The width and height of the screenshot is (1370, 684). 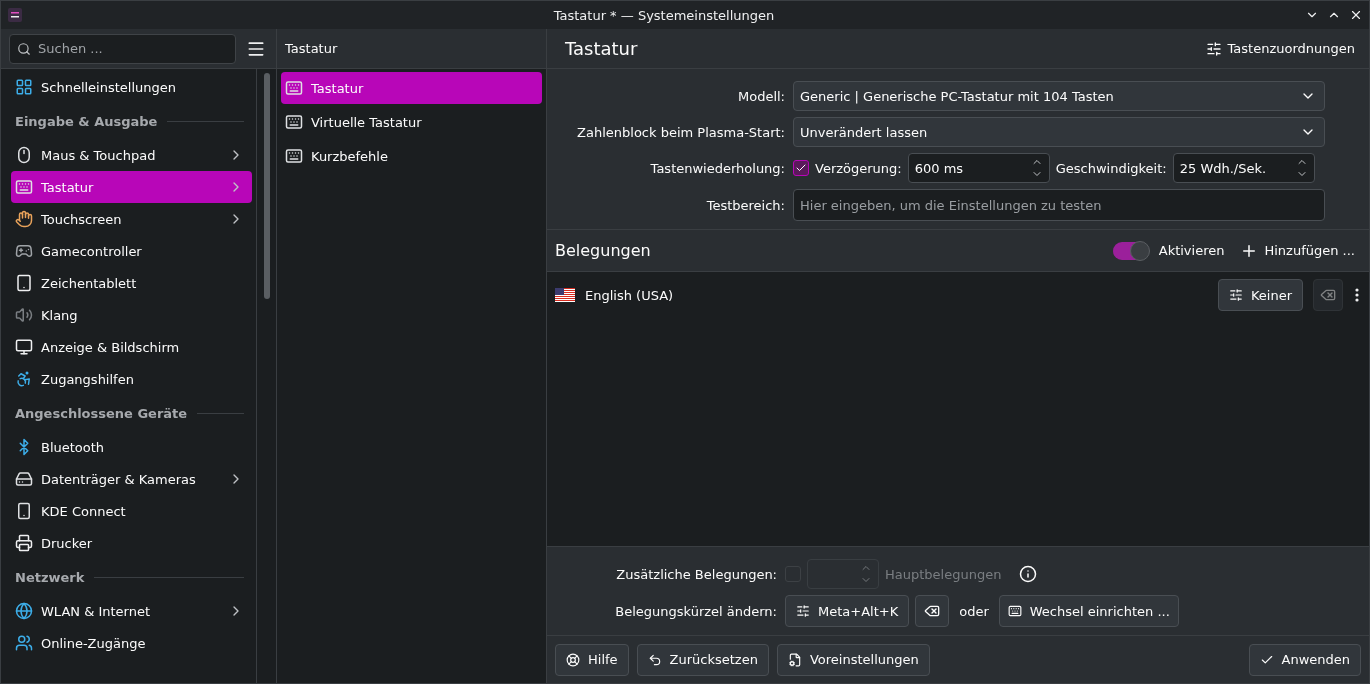 I want to click on field-label: Zahlenblock beim Plasma-Start:, so click(x=680, y=132).